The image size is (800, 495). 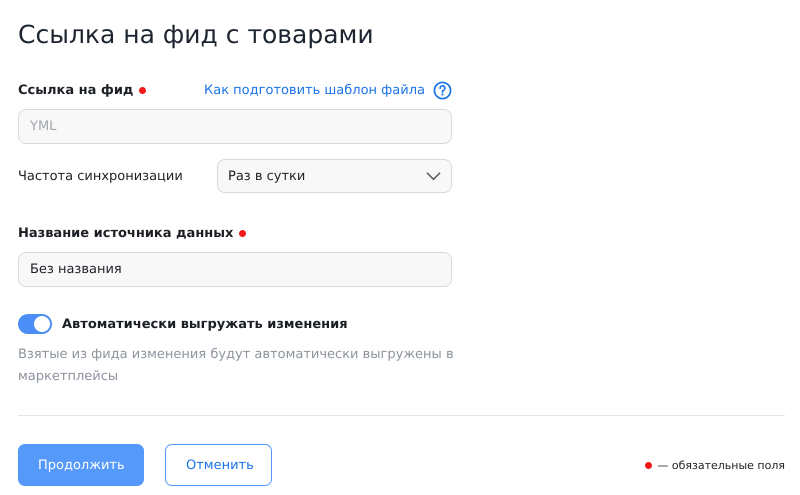 I want to click on toggle-label: Автоматически выгружать изменения, so click(x=205, y=324).